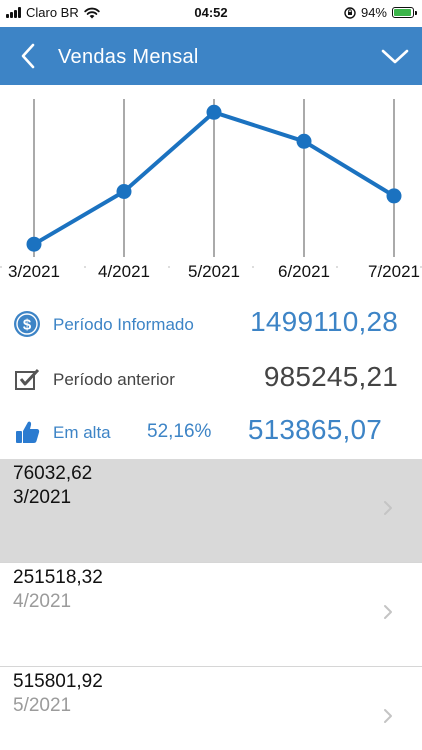  What do you see at coordinates (128, 57) in the screenshot?
I see `page-title: Vendas Mensal` at bounding box center [128, 57].